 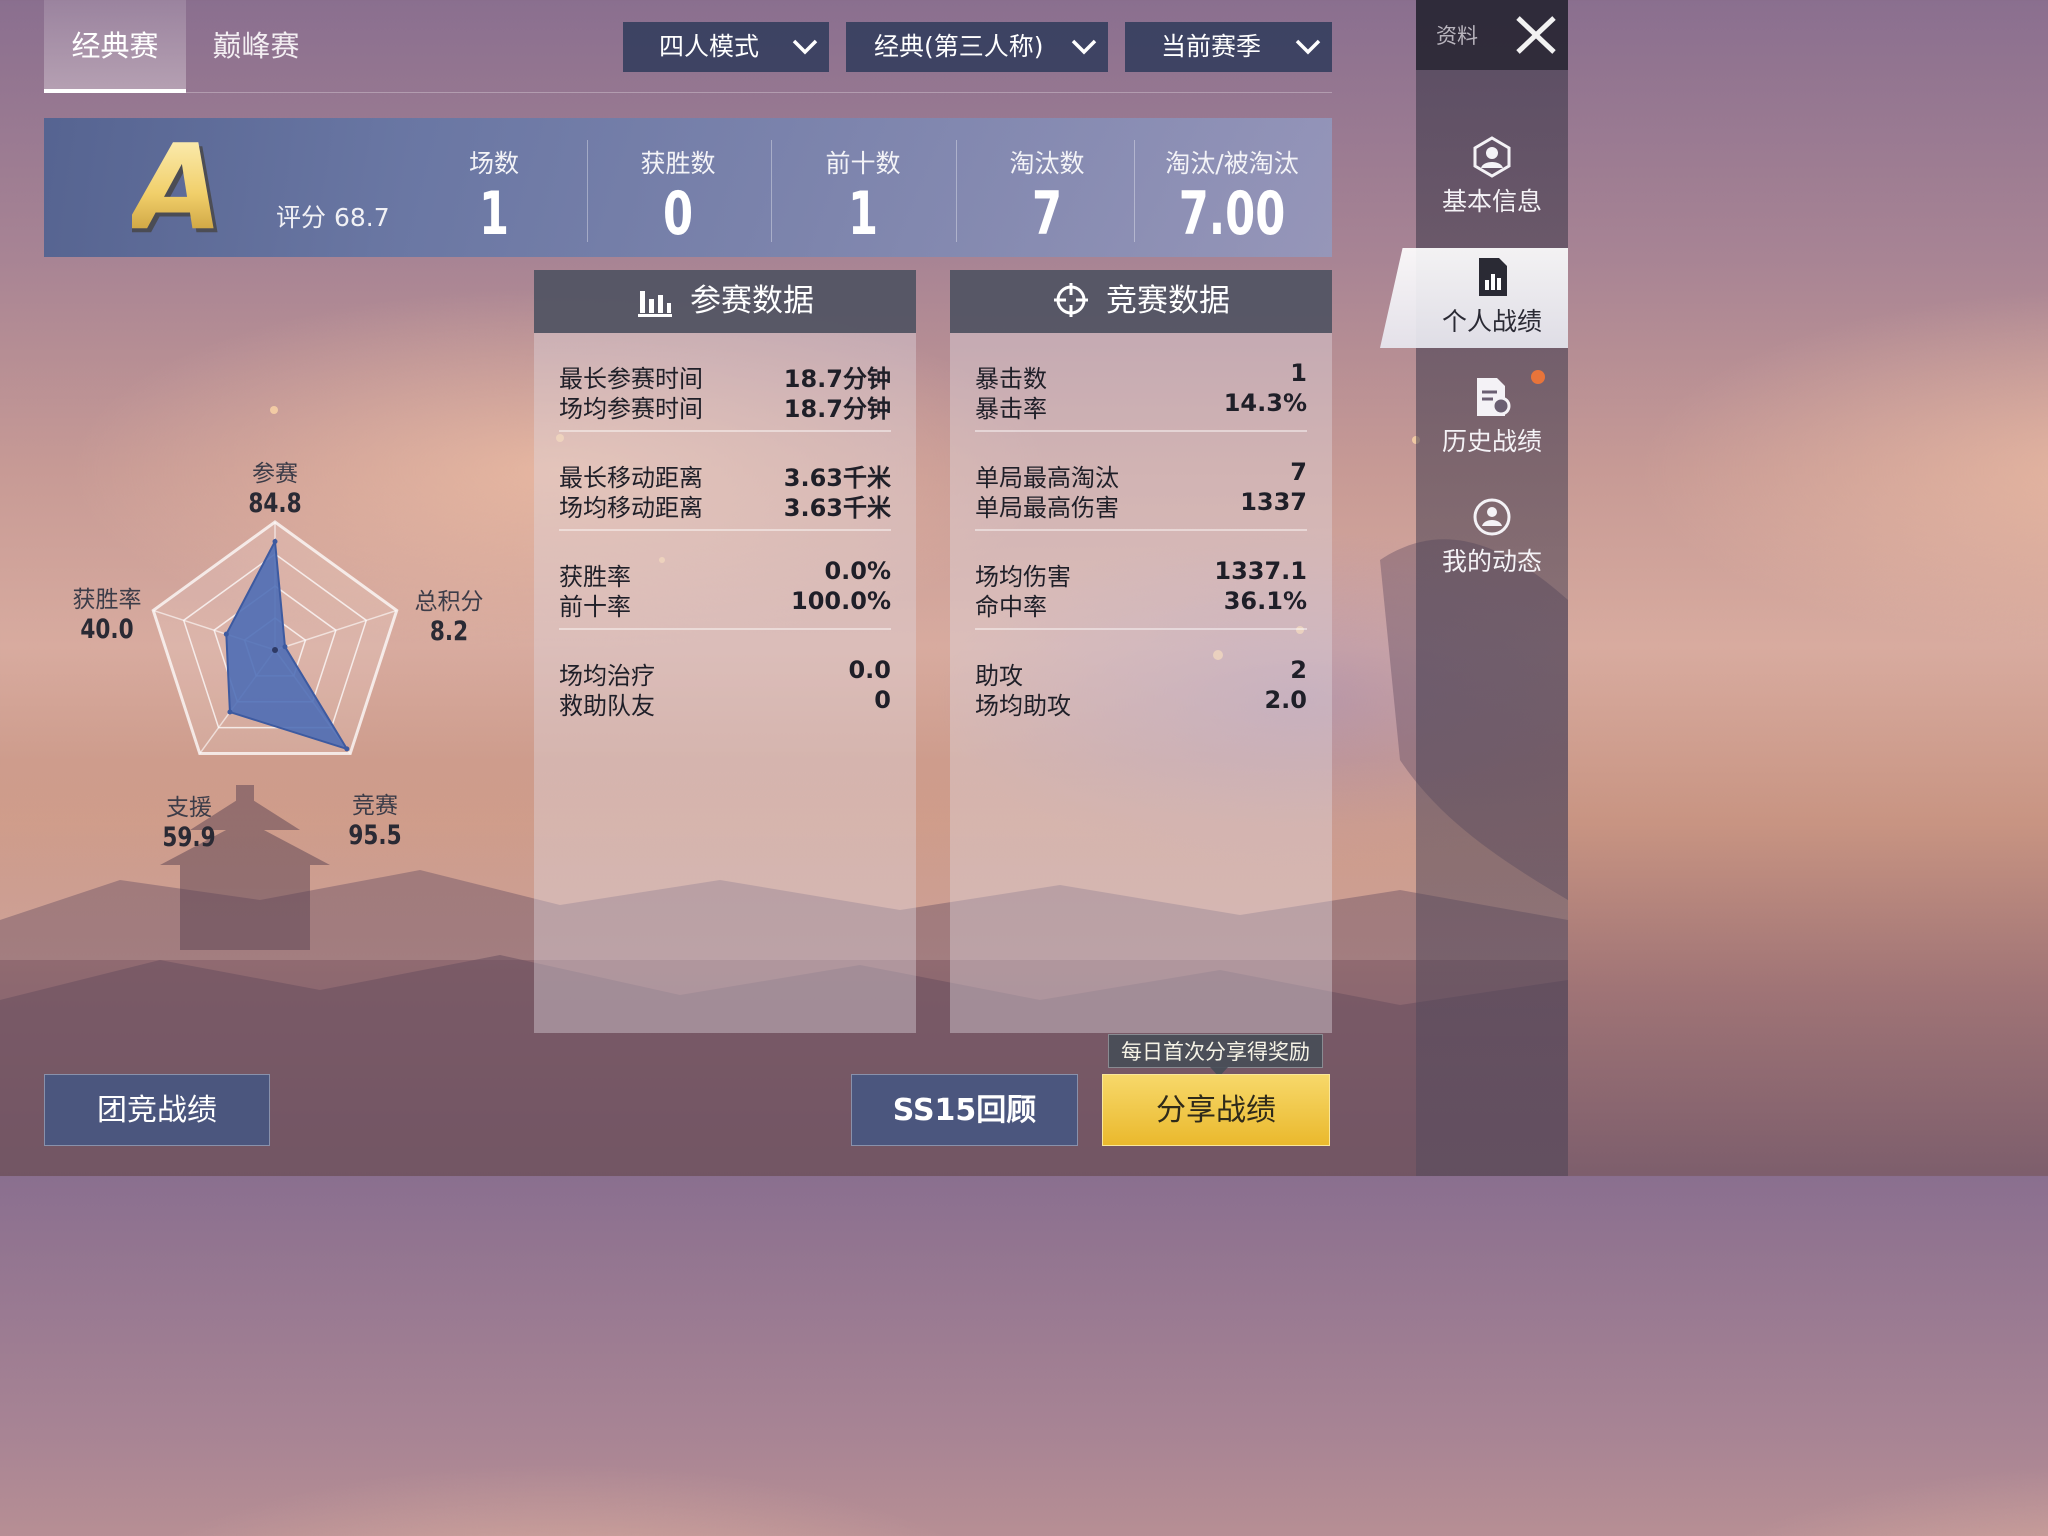 I want to click on stat-group: 最长参赛时间 18.7分钟 场均参赛时间 18.7分钟, so click(x=725, y=382).